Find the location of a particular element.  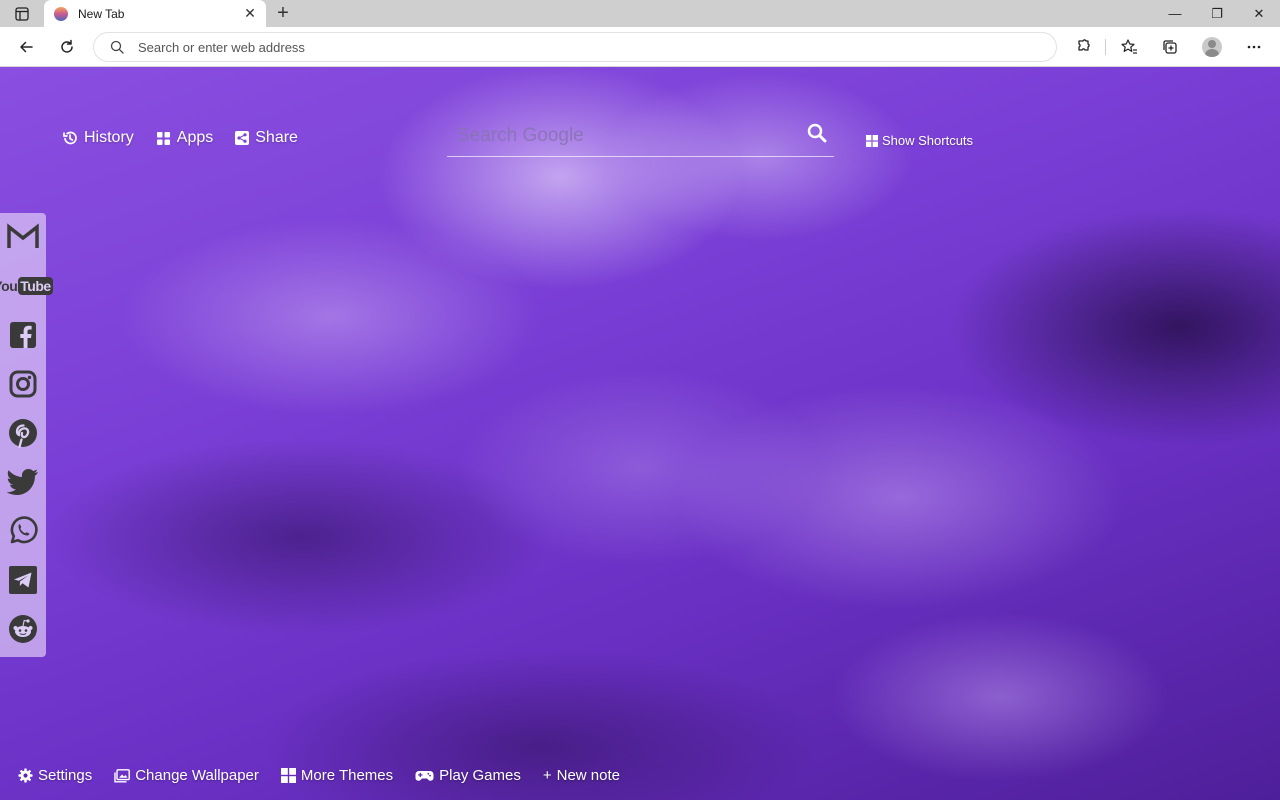

address-bar is located at coordinates (575, 47).